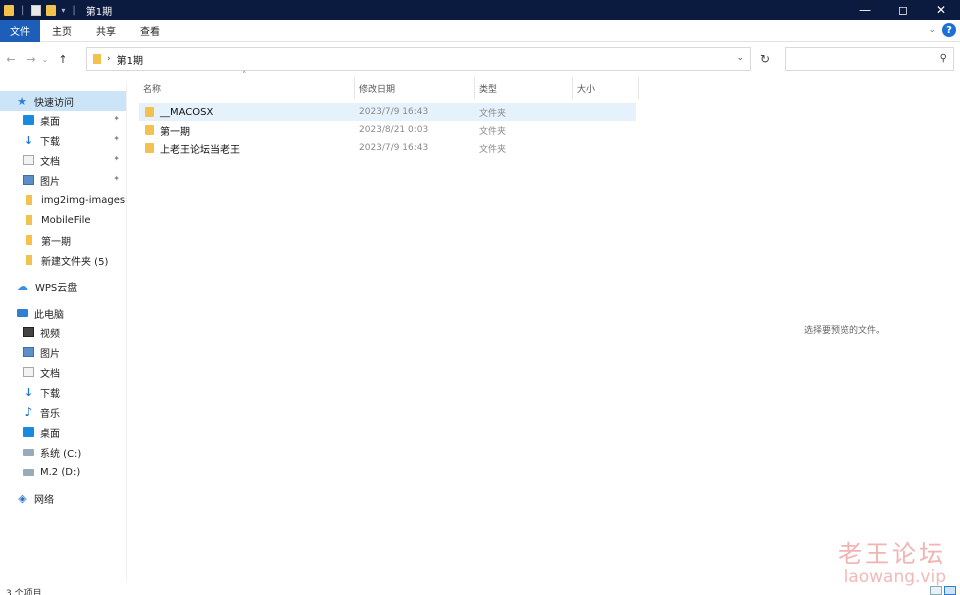 This screenshot has height=595, width=960. I want to click on nav-item-pc-documents: 文档, so click(63, 372).